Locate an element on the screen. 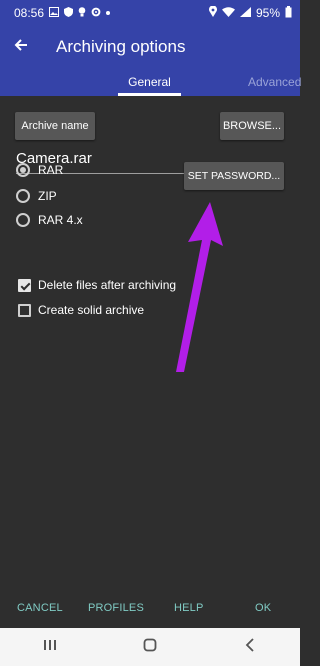 Image resolution: width=320 pixels, height=666 pixels. system-nav-bar is located at coordinates (150, 647).